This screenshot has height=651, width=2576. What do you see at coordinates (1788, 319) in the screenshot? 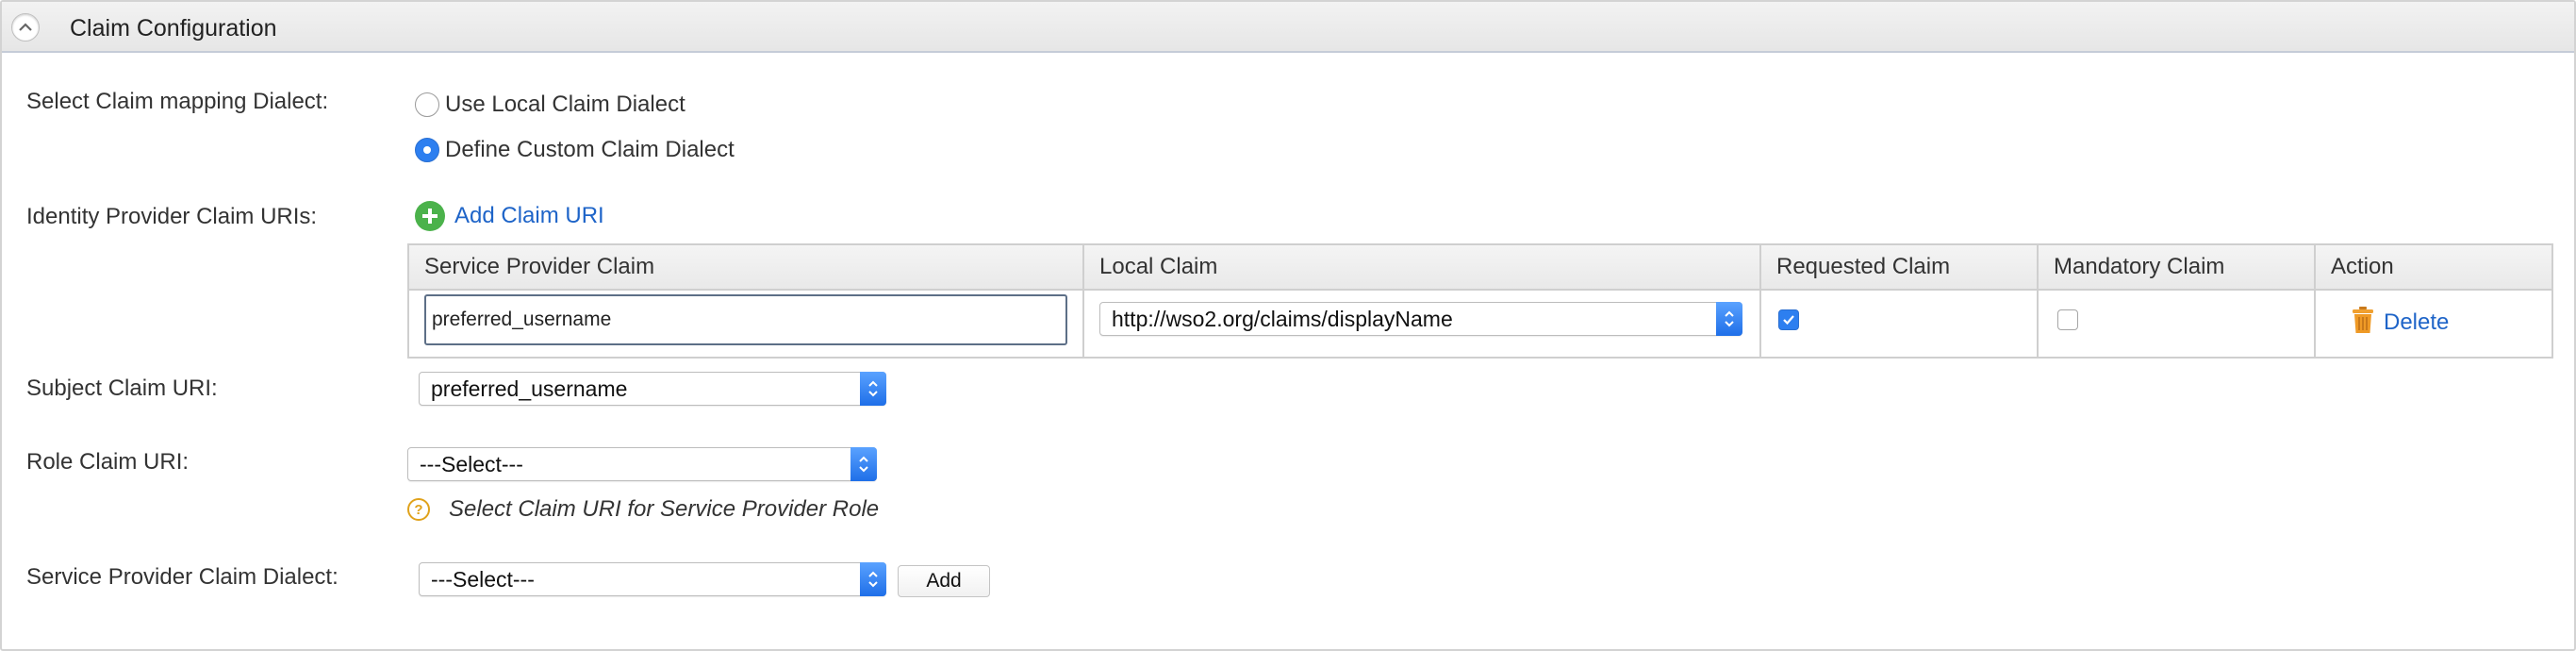
I see `requested-claim-checkbox` at bounding box center [1788, 319].